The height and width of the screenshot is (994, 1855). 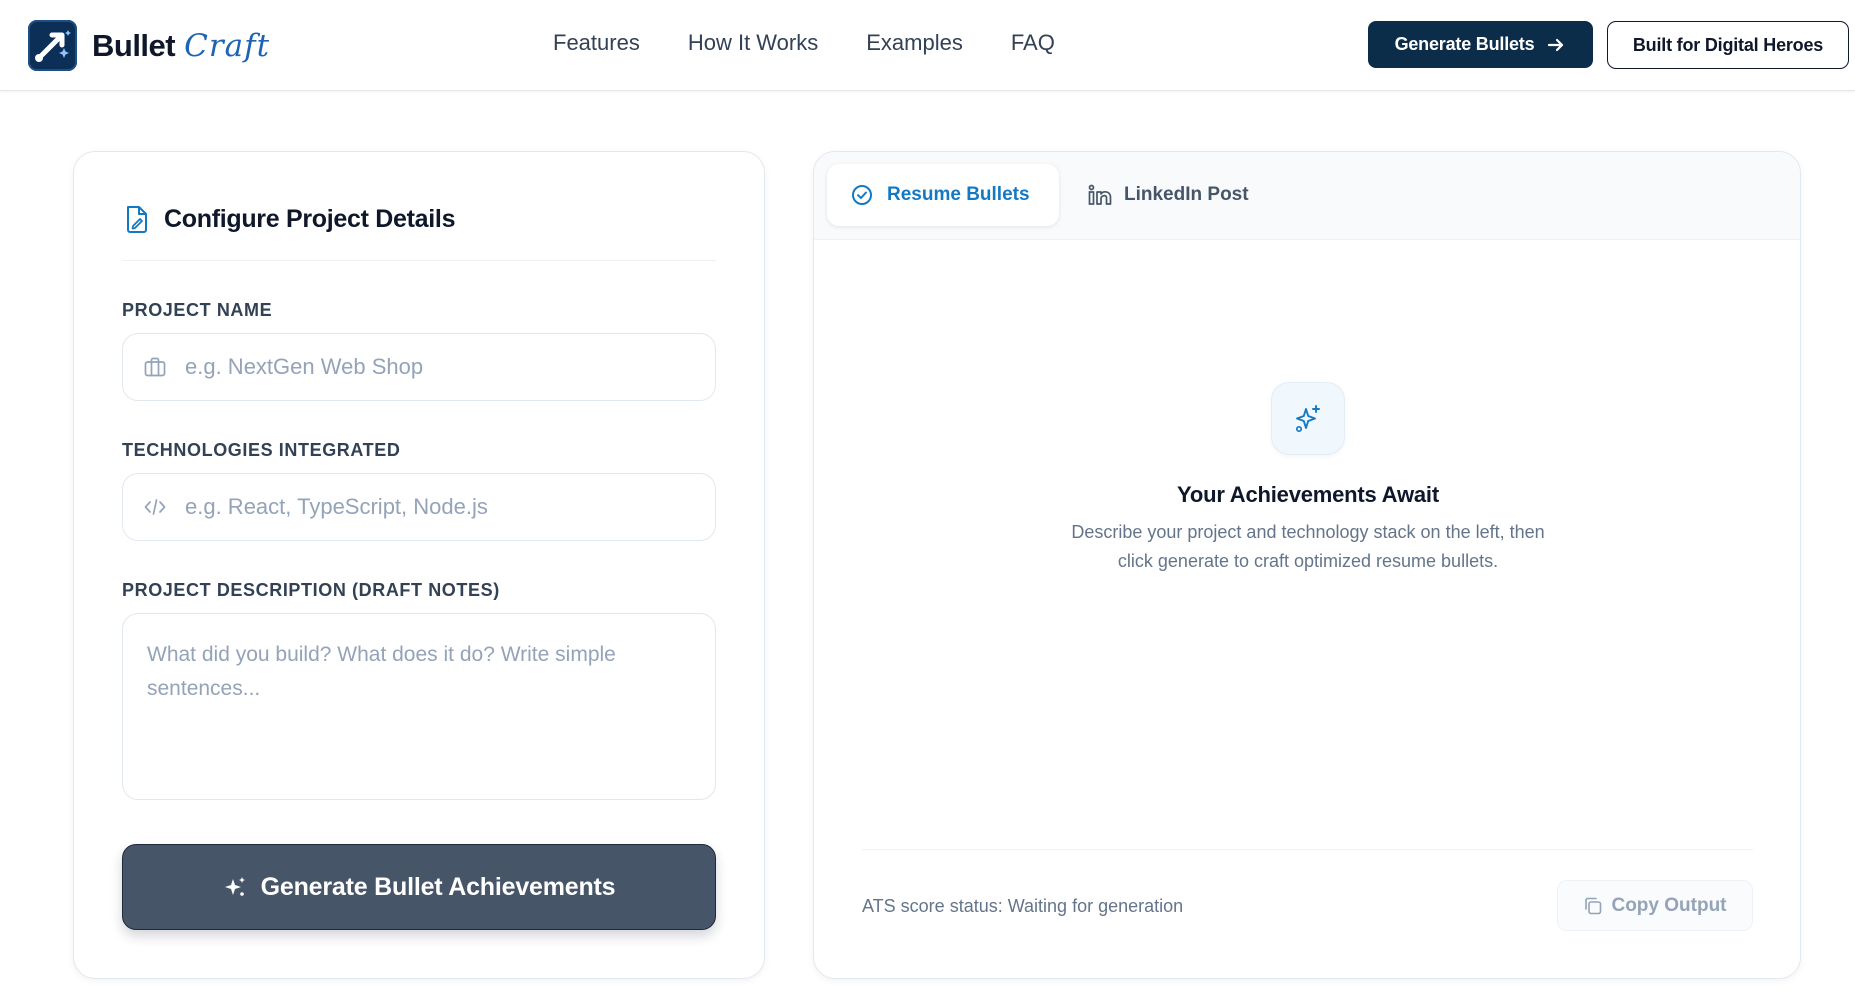 I want to click on technologies-input, so click(x=435, y=507).